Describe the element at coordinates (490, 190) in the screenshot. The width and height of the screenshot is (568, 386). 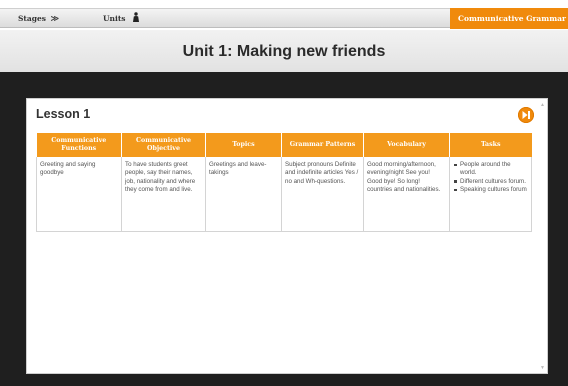
I see `task-item: Speaking cultures forum` at that location.